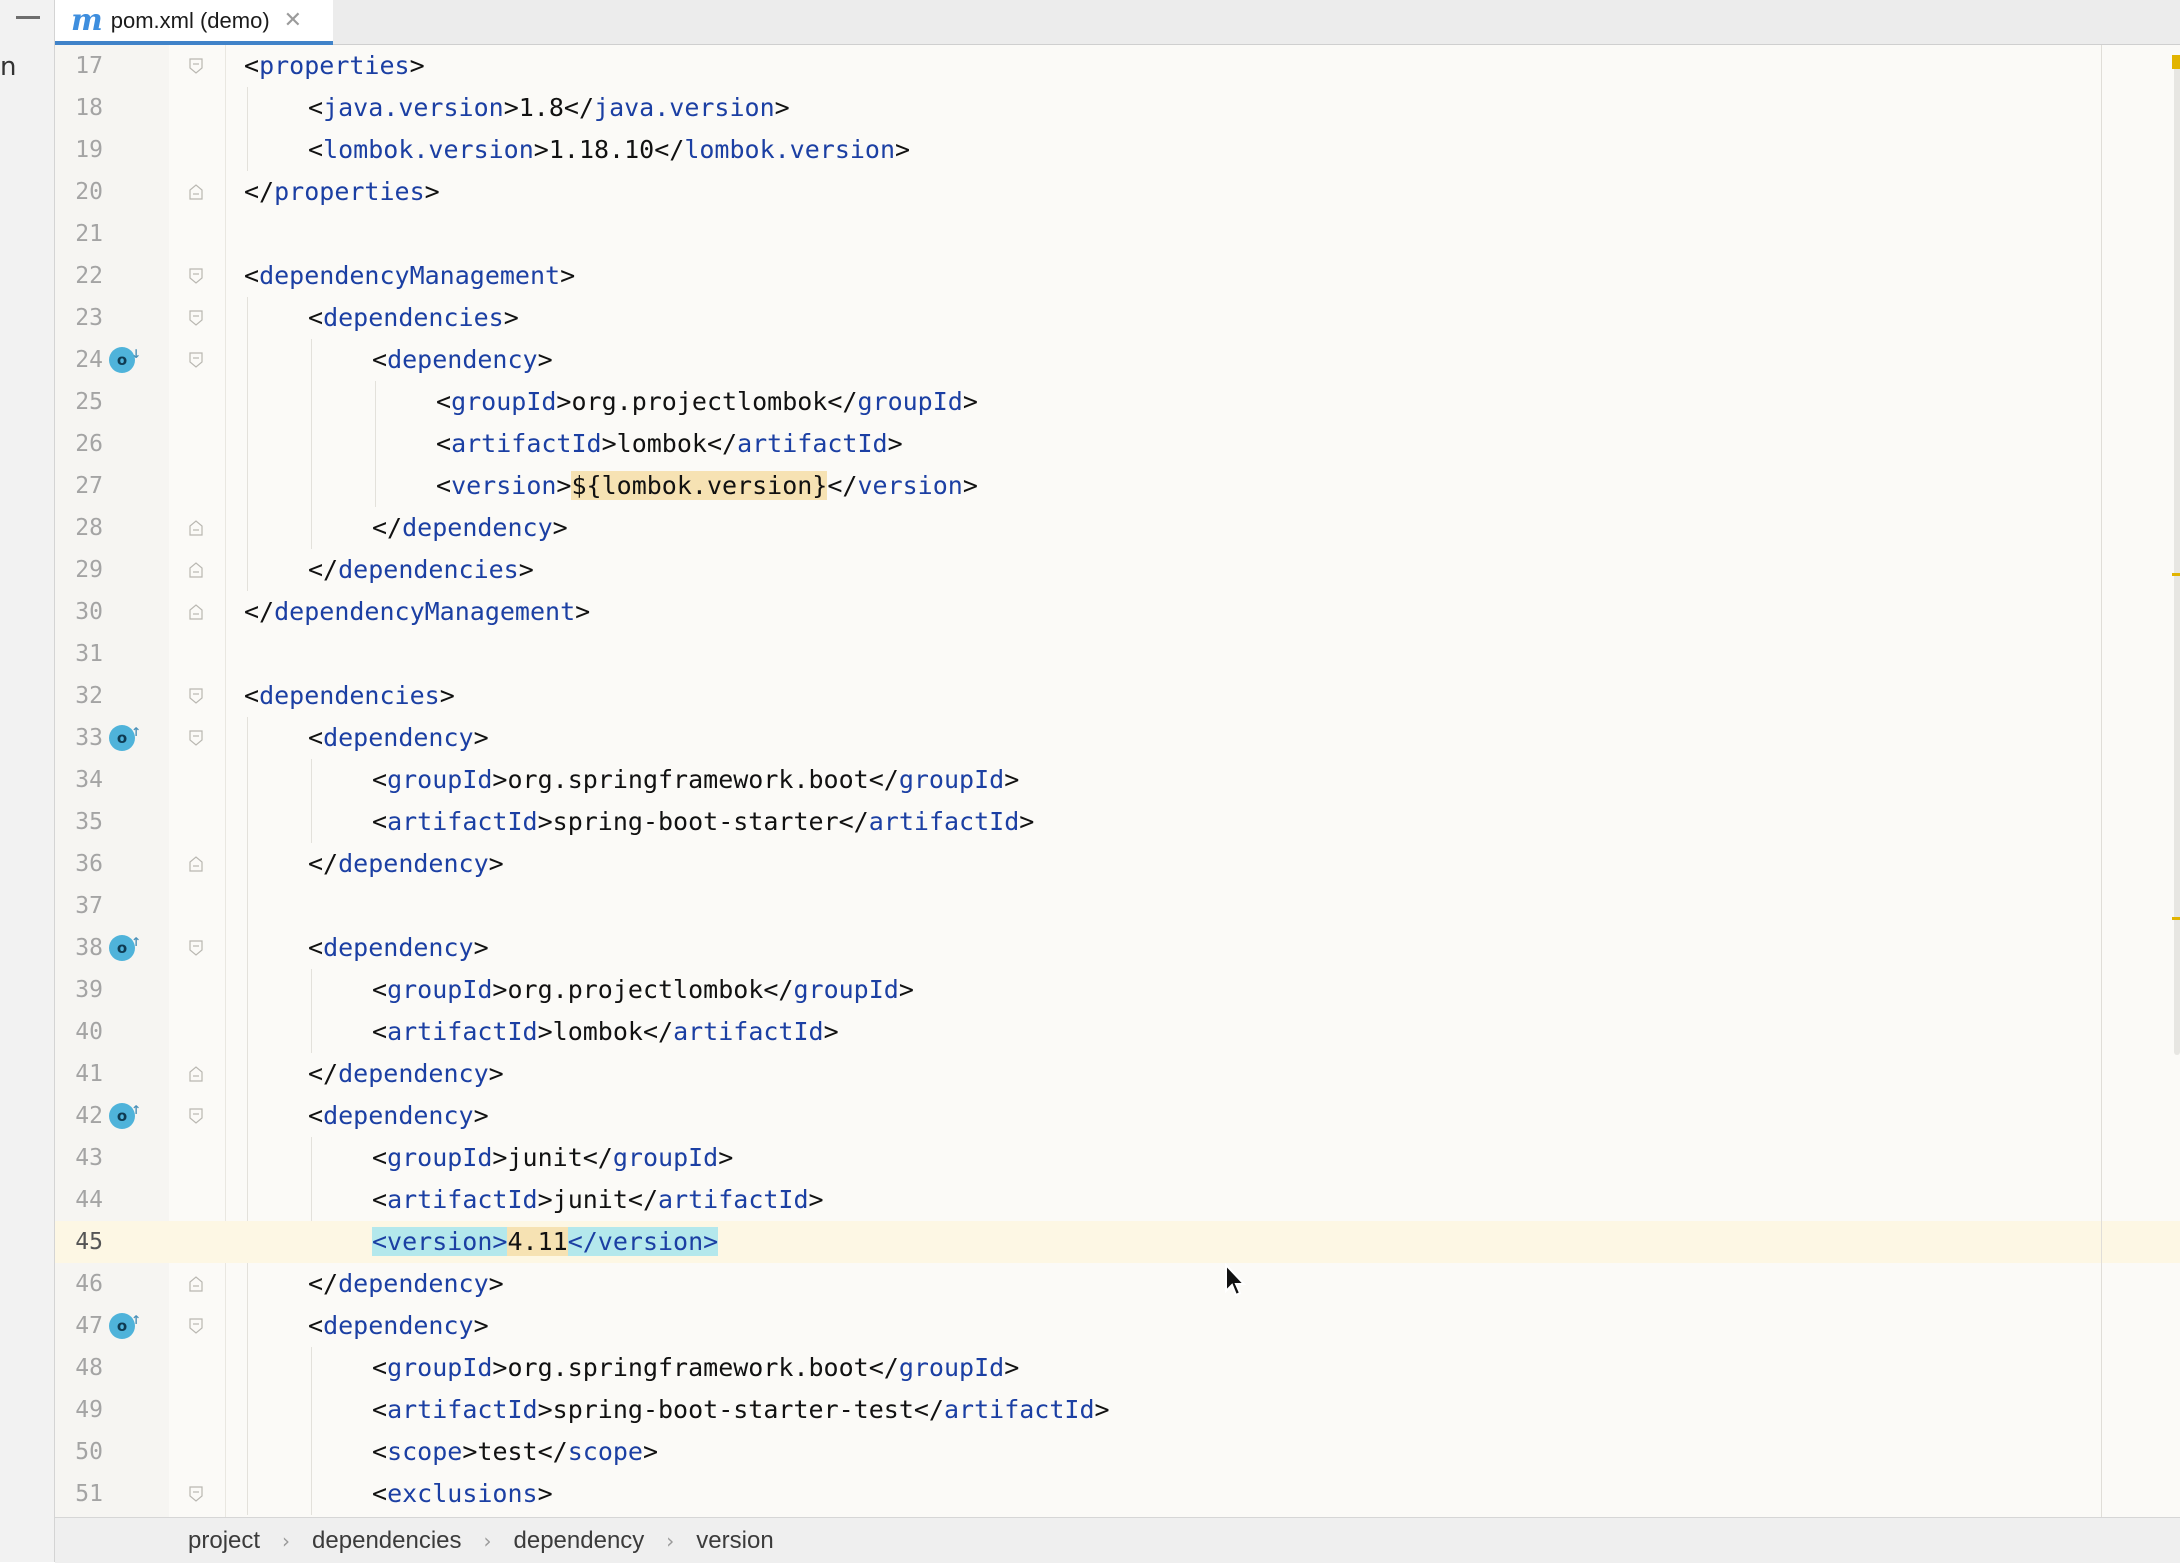  Describe the element at coordinates (293, 20) in the screenshot. I see `close-icon: ✕` at that location.